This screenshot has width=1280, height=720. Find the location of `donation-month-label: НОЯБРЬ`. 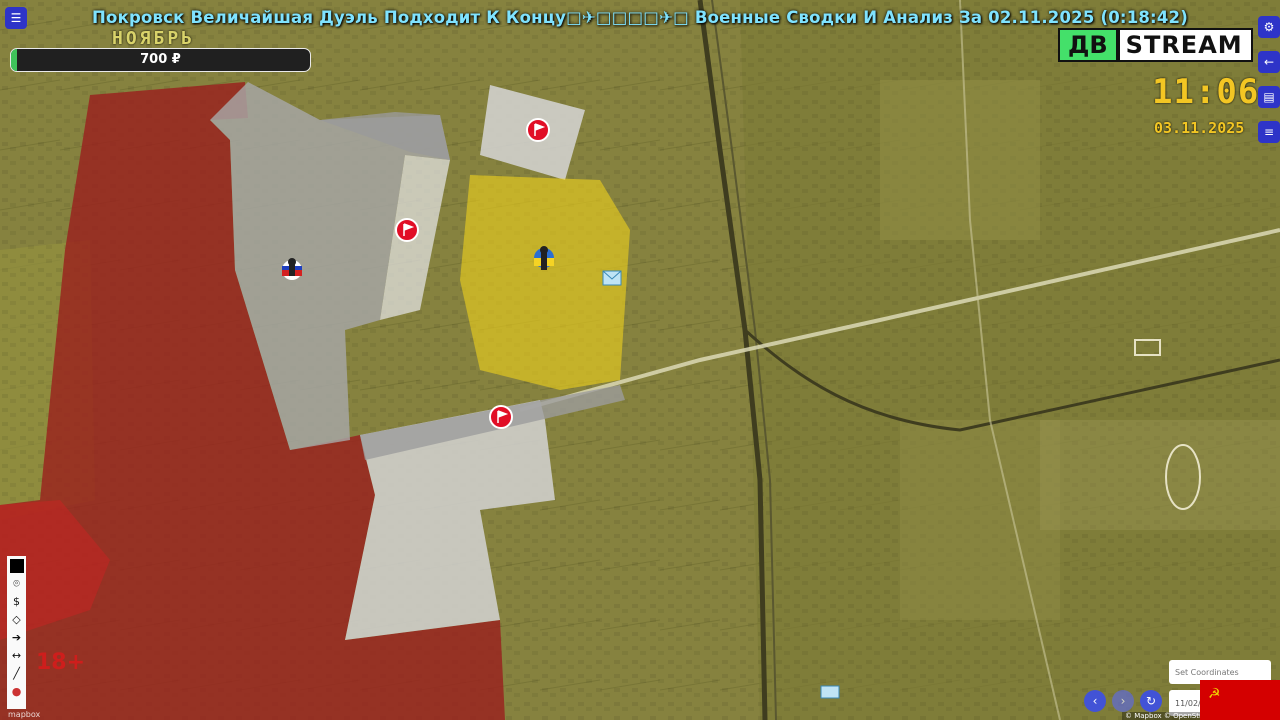

donation-month-label: НОЯБРЬ is located at coordinates (154, 38).